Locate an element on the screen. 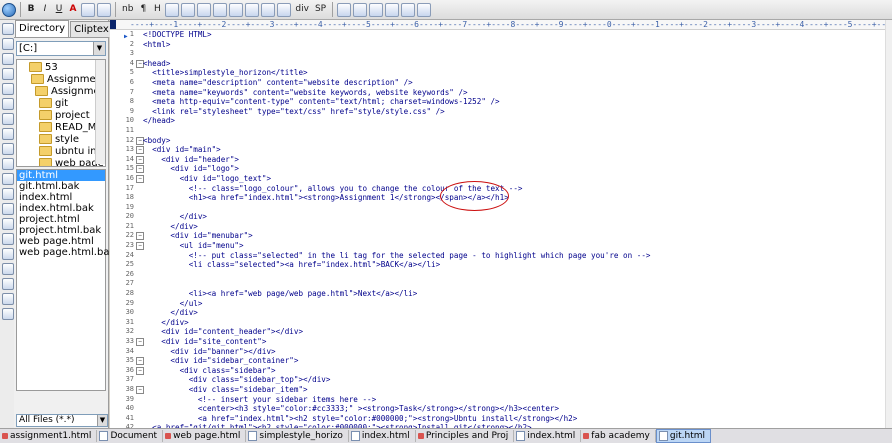  code-line: 16− <div id="logo_text"> is located at coordinates (501, 179).